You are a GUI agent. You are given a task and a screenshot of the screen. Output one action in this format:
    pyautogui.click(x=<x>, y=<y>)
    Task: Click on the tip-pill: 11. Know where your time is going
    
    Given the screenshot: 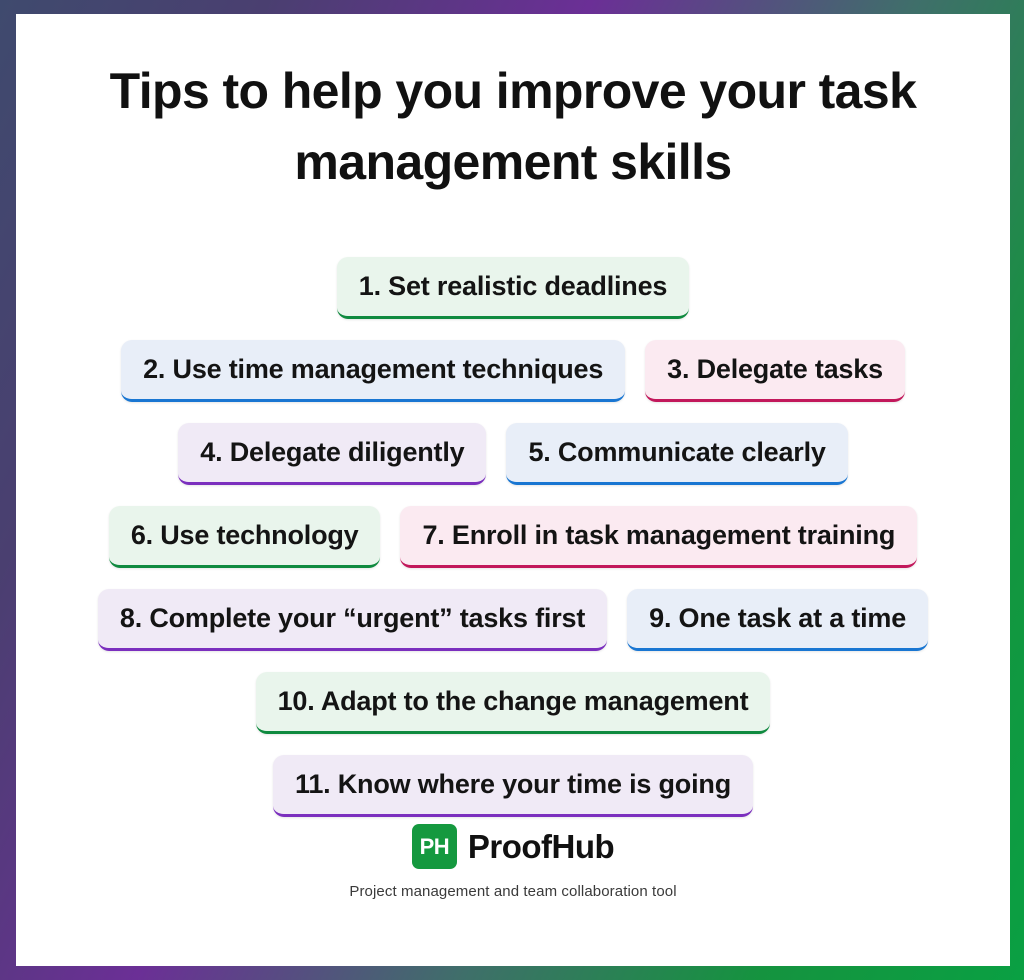 What is the action you would take?
    pyautogui.click(x=513, y=786)
    